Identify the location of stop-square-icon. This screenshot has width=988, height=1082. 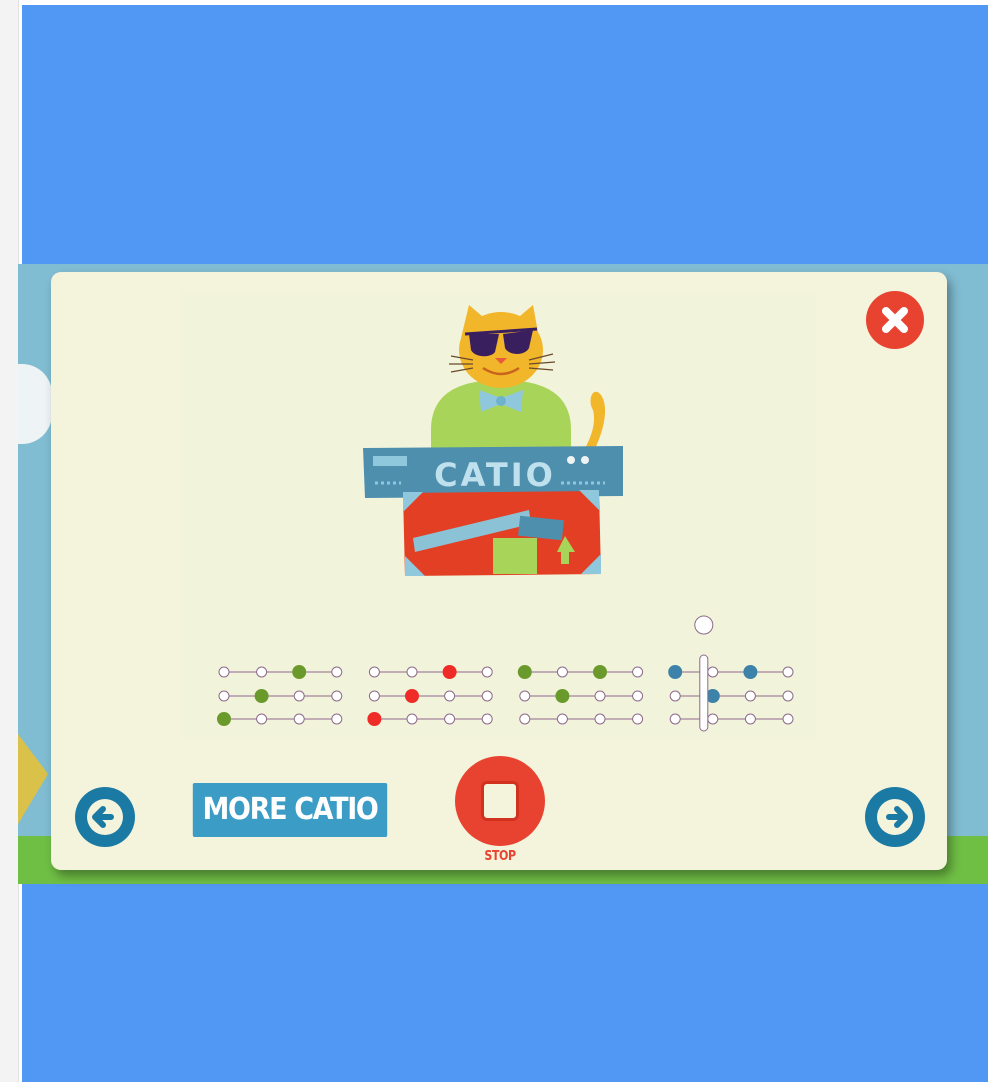
(500, 801).